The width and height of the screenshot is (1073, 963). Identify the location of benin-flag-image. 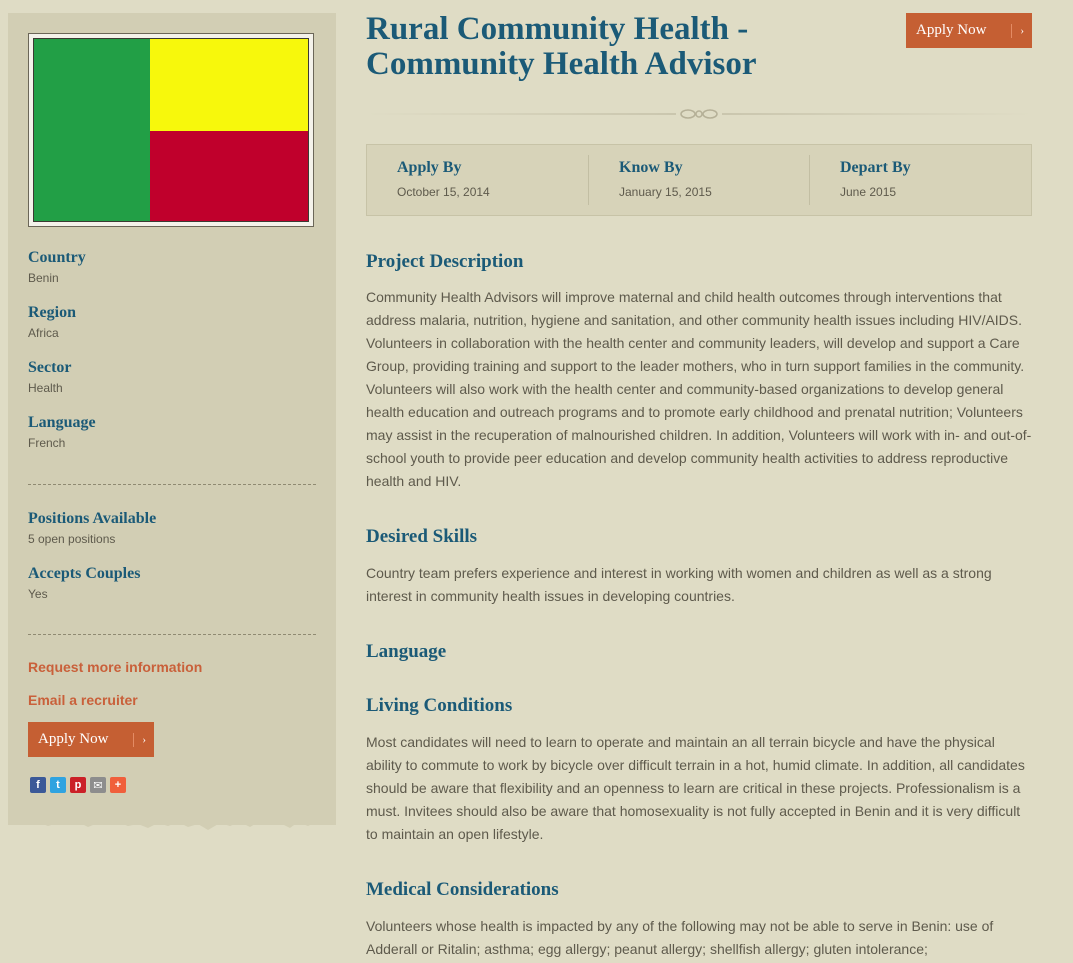
(171, 130).